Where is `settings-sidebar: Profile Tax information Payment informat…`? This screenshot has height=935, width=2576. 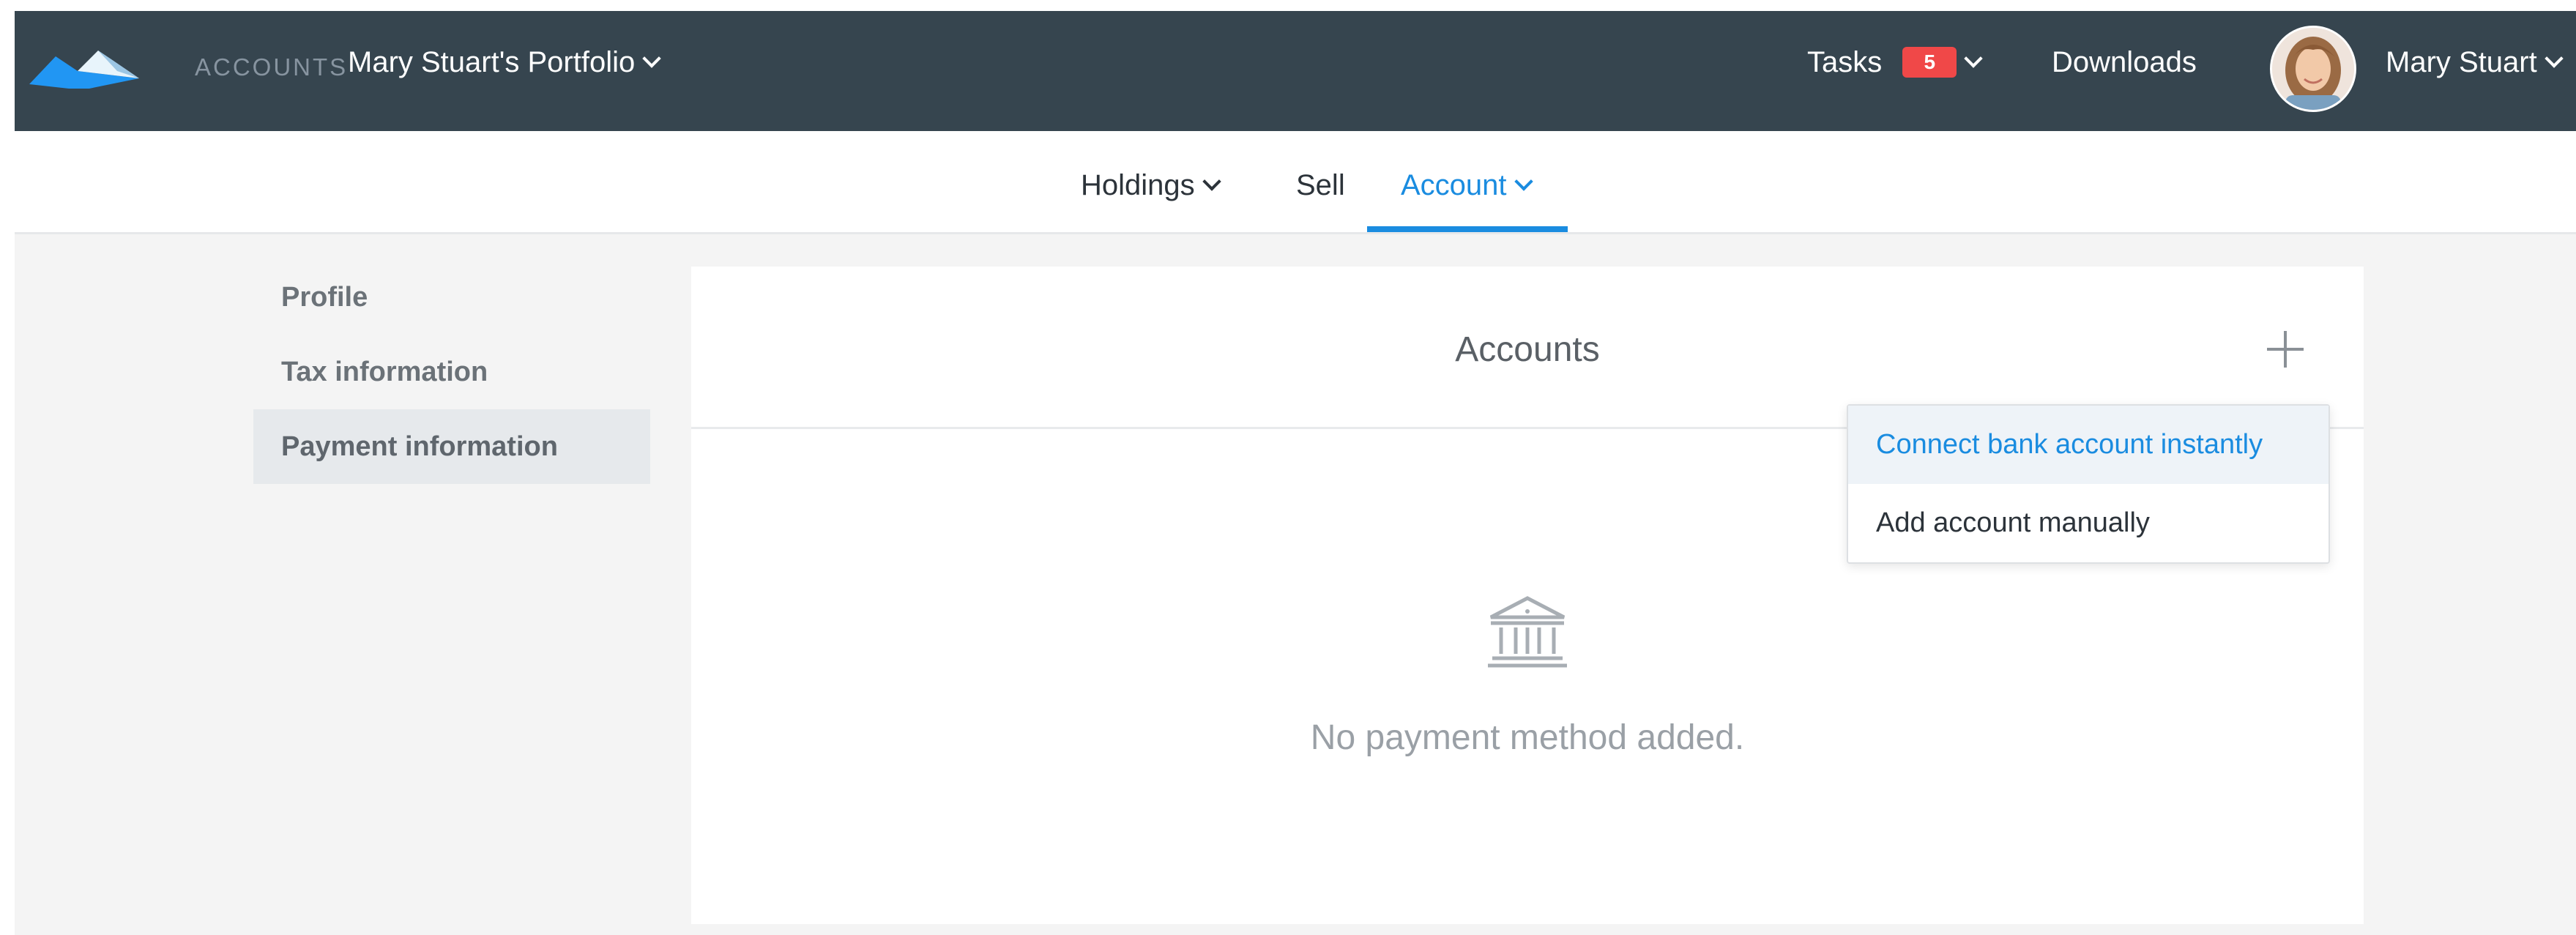
settings-sidebar: Profile Tax information Payment informat… is located at coordinates (451, 372).